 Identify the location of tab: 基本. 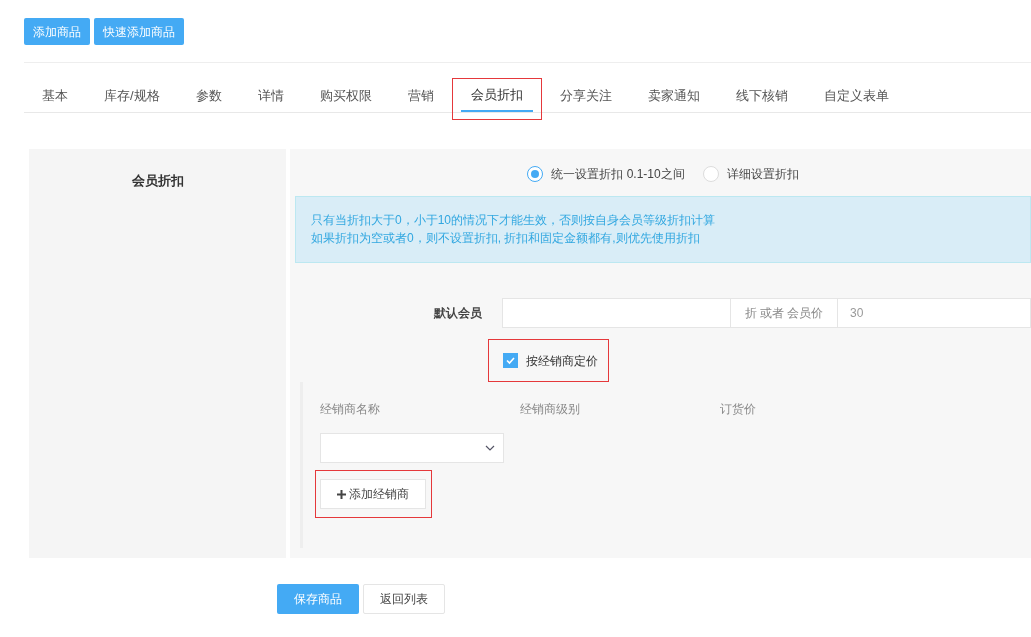
(55, 95).